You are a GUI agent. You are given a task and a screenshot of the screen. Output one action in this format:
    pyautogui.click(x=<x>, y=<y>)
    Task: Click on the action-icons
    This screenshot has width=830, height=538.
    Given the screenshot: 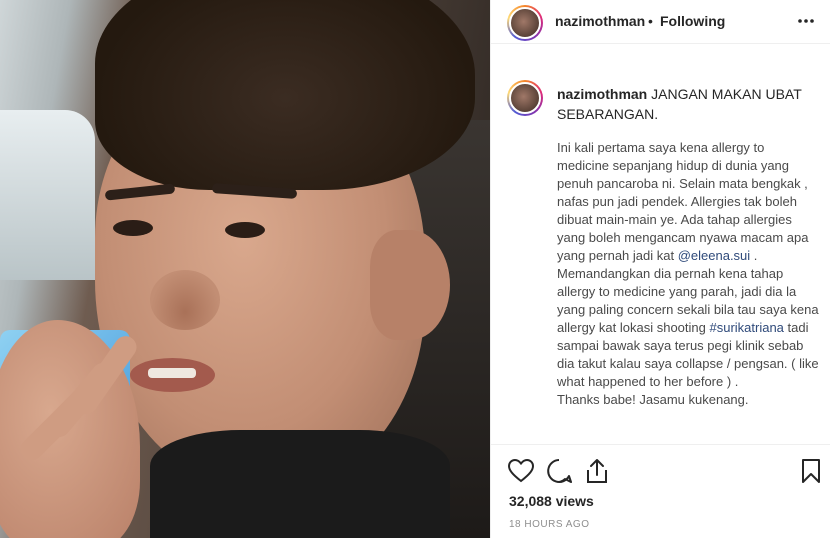 What is the action you would take?
    pyautogui.click(x=665, y=471)
    